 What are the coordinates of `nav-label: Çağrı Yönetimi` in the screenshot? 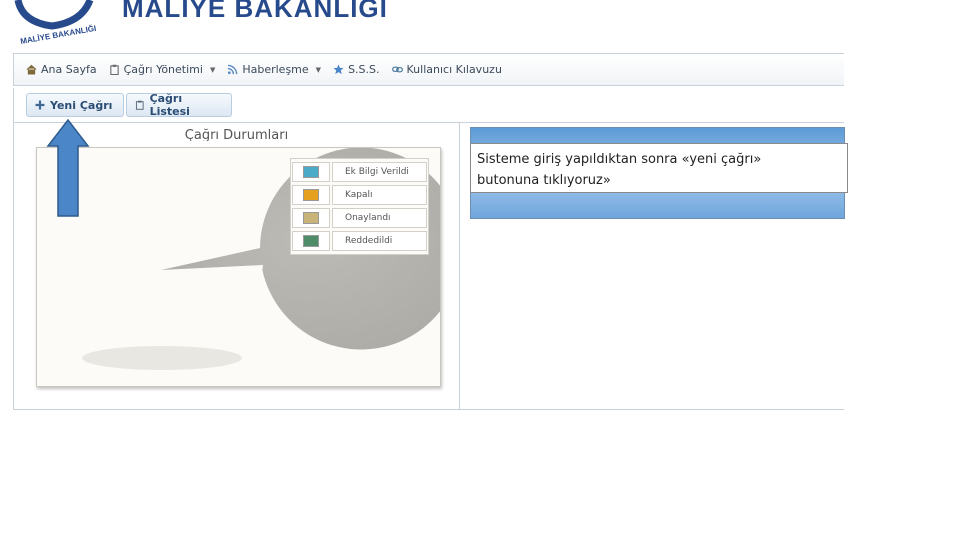 It's located at (163, 69).